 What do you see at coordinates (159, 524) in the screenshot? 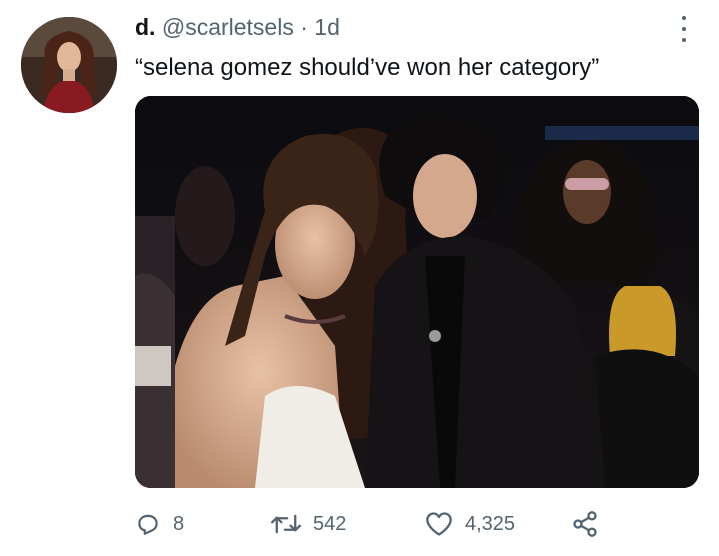
I see `reply-button: 8` at bounding box center [159, 524].